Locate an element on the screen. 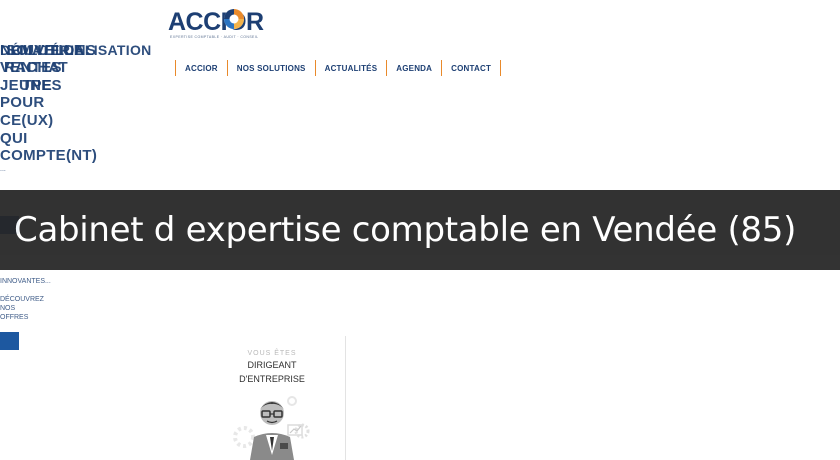  slide-title: CE(UX) is located at coordinates (27, 120).